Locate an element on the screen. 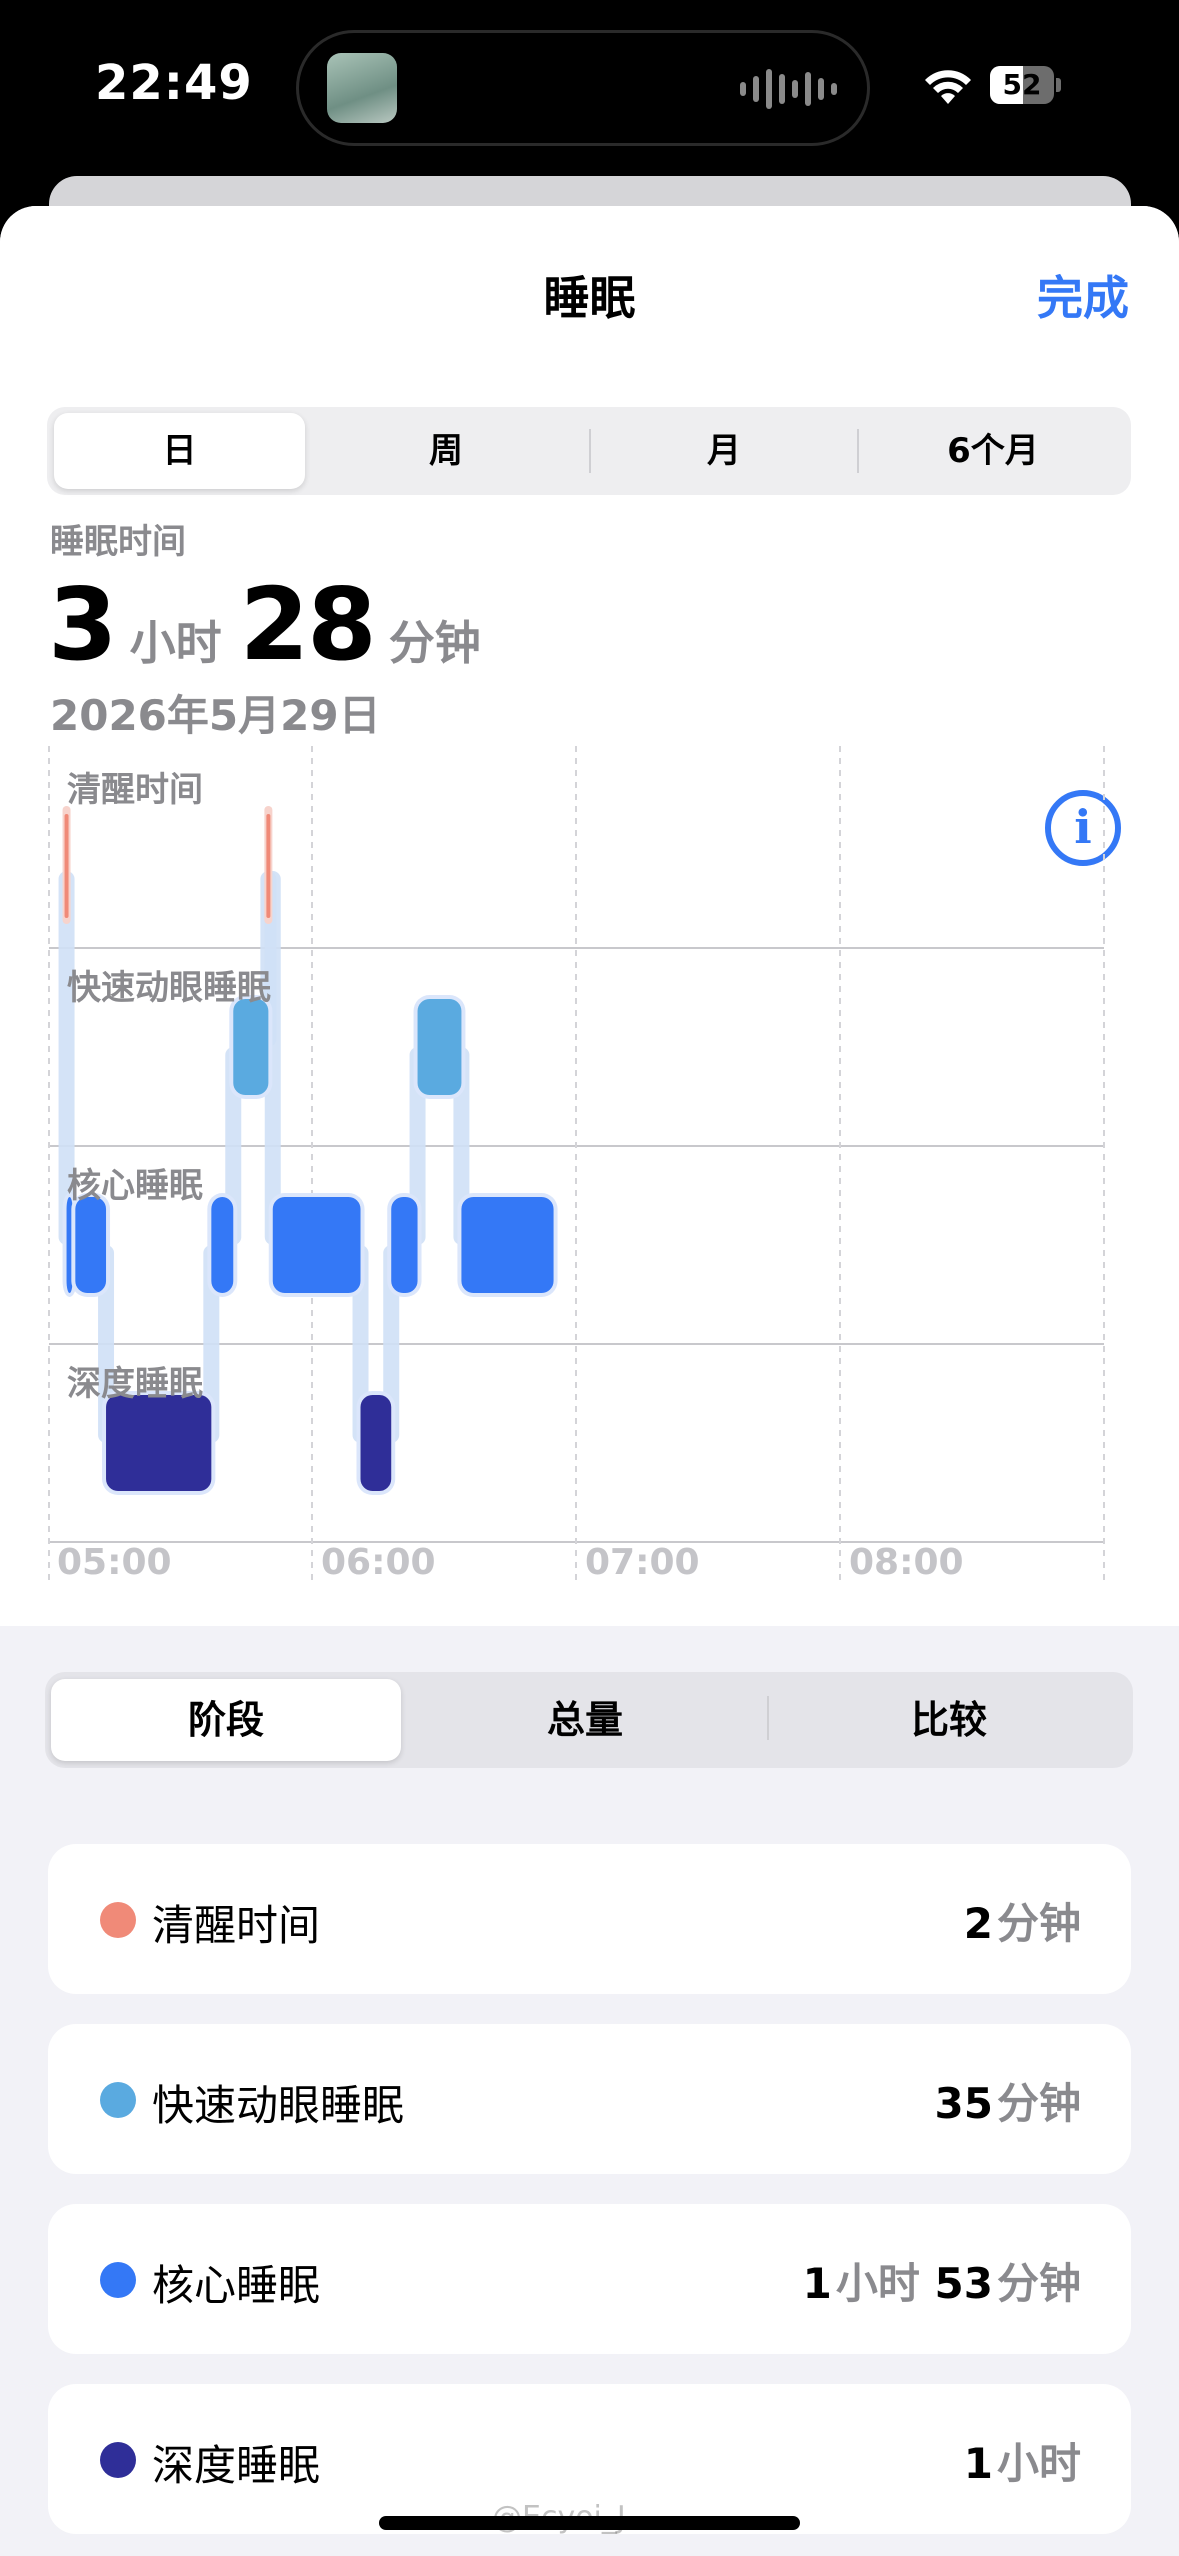 The height and width of the screenshot is (2556, 1179). stage-label-deep: 深度睡眠 is located at coordinates (135, 1384).